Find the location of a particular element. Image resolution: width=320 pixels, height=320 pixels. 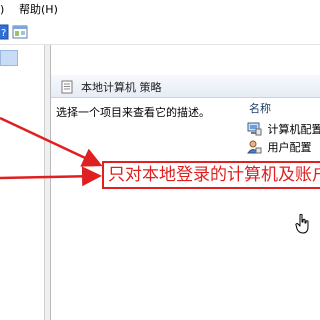

tree-selected-item is located at coordinates (9, 58).